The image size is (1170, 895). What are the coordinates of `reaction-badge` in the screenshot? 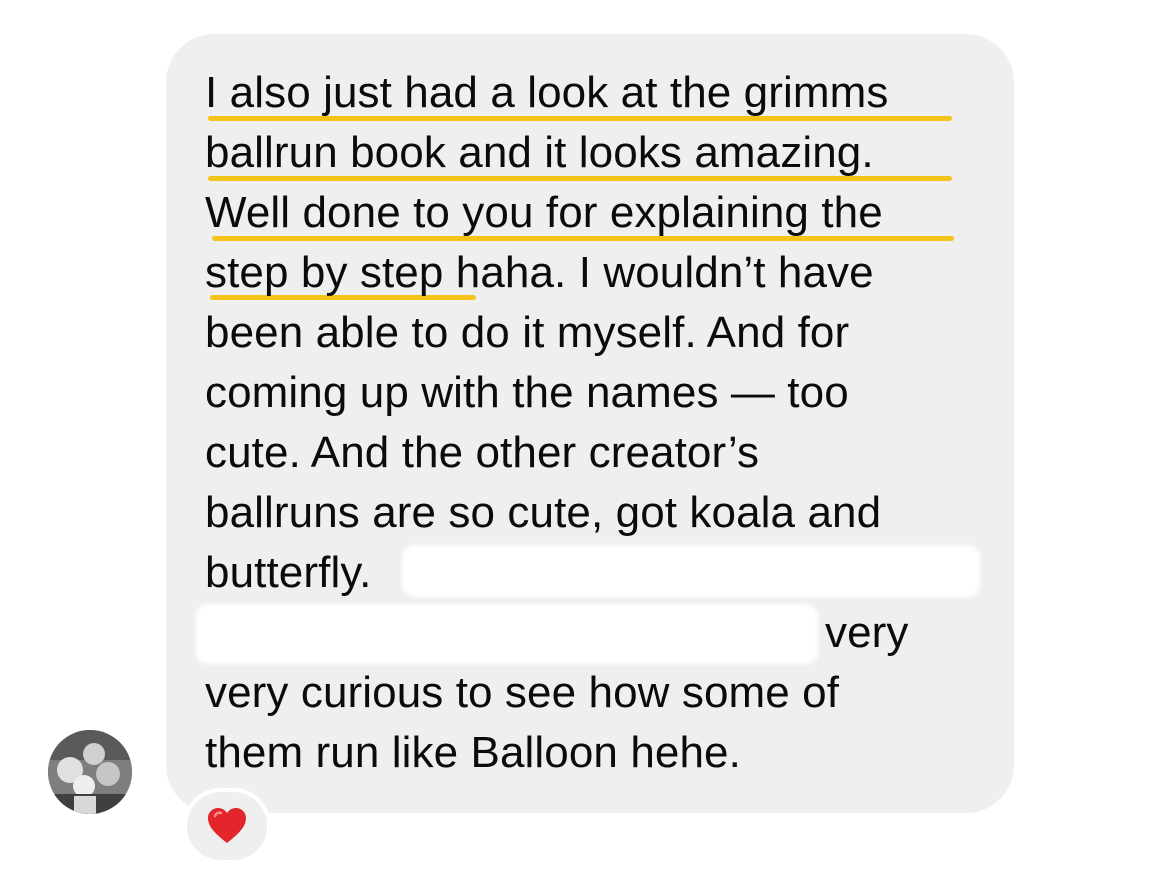 It's located at (227, 826).